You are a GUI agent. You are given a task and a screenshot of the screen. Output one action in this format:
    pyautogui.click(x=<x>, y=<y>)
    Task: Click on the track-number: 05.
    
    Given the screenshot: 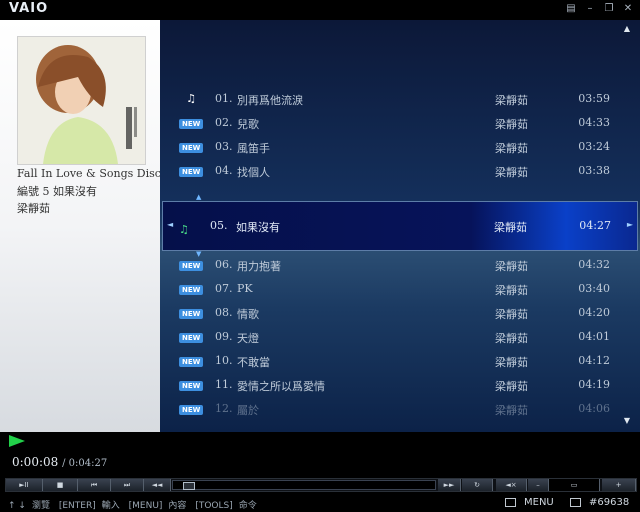 What is the action you would take?
    pyautogui.click(x=219, y=225)
    